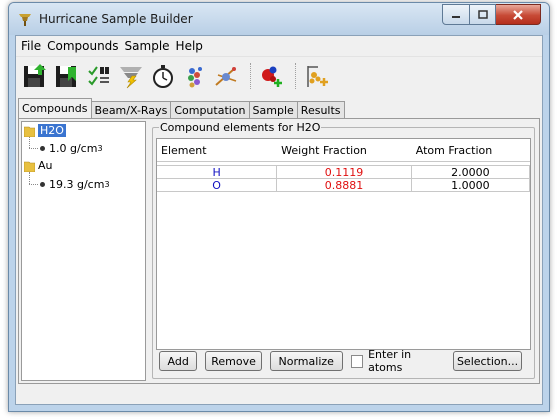  What do you see at coordinates (52, 130) in the screenshot?
I see `tree-item-label: H2O` at bounding box center [52, 130].